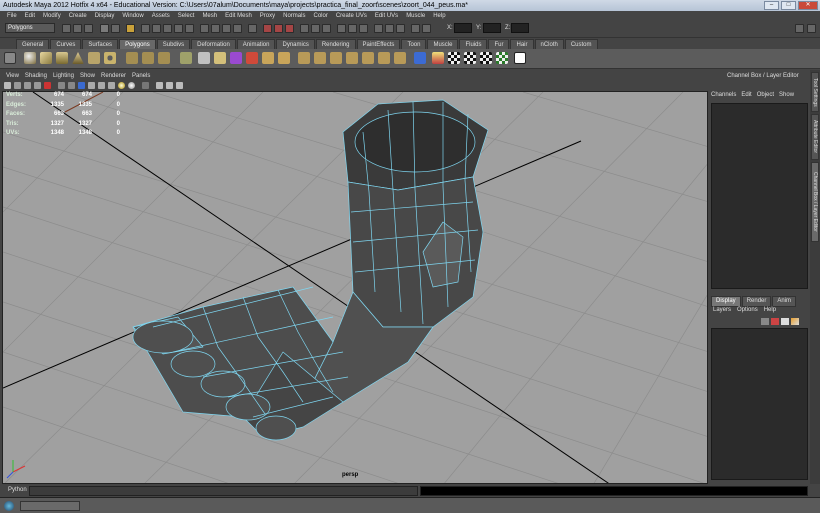  What do you see at coordinates (400, 28) in the screenshot?
I see `hypergraph-toggle-icon` at bounding box center [400, 28].